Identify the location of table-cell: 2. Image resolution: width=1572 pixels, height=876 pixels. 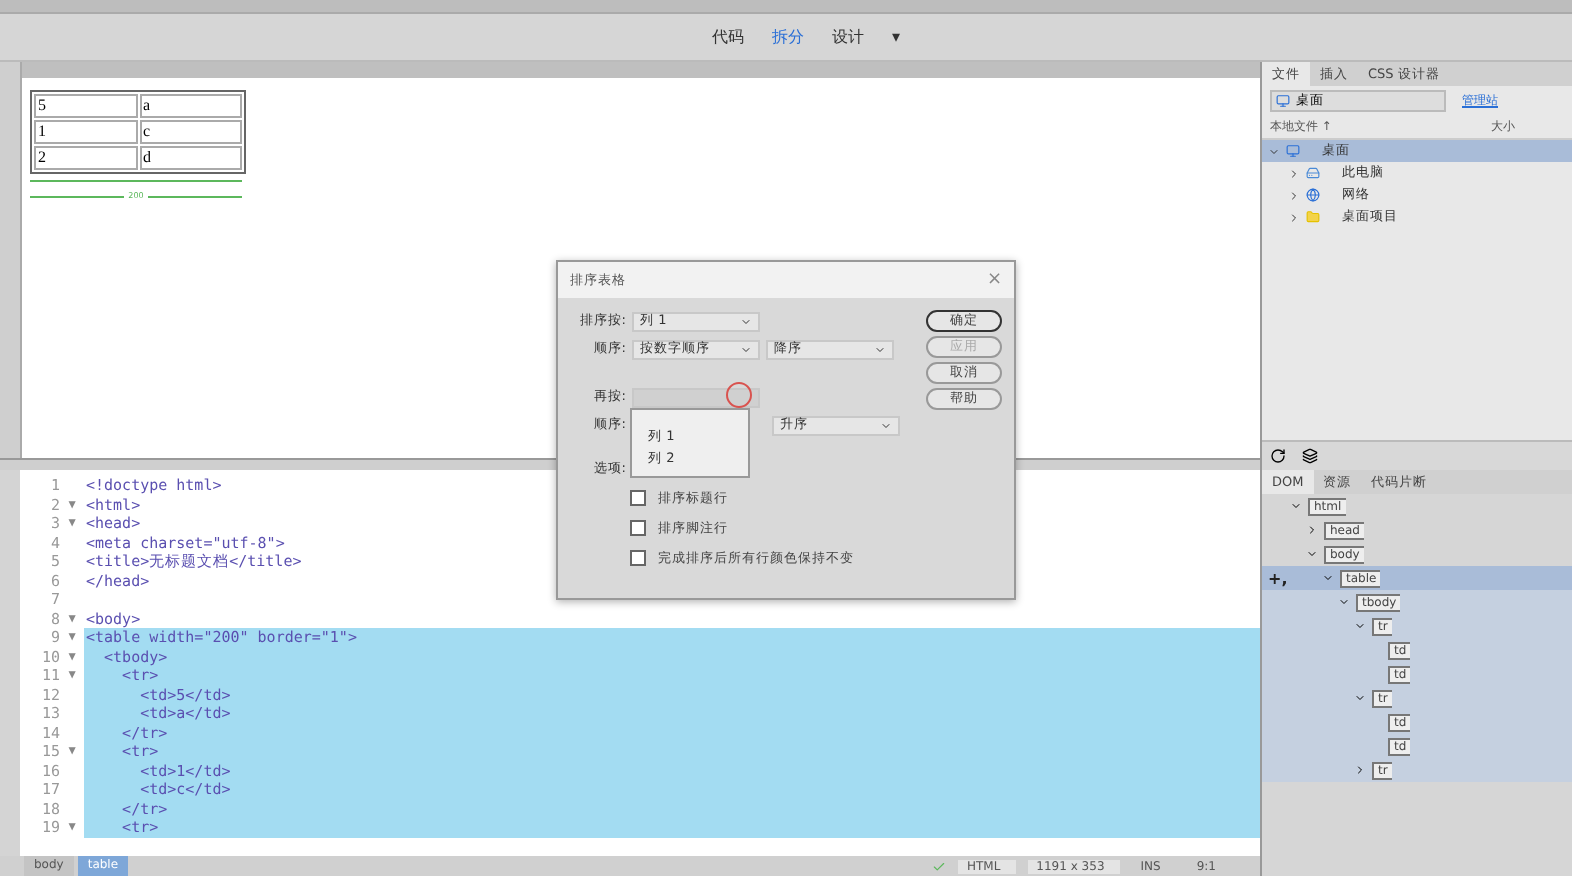
(85, 158).